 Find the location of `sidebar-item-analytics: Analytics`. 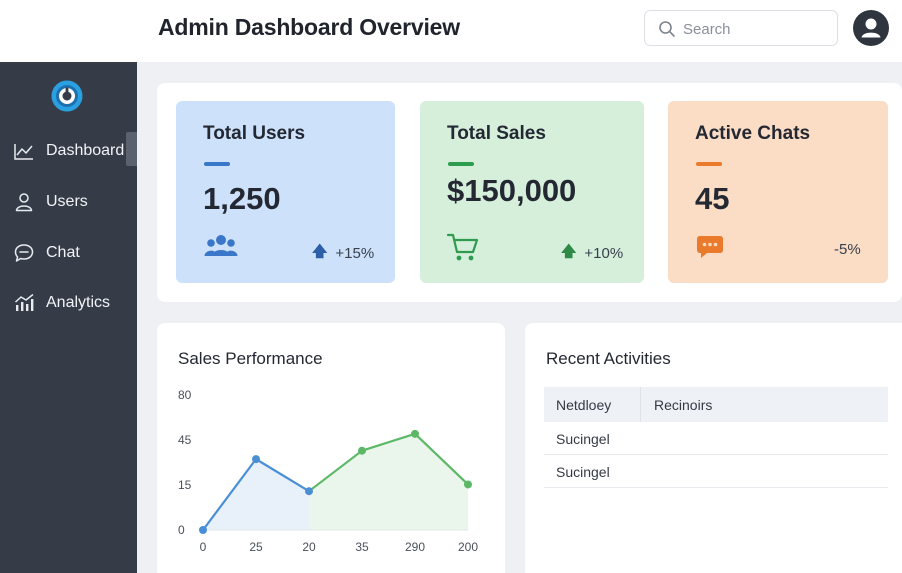

sidebar-item-analytics: Analytics is located at coordinates (68, 303).